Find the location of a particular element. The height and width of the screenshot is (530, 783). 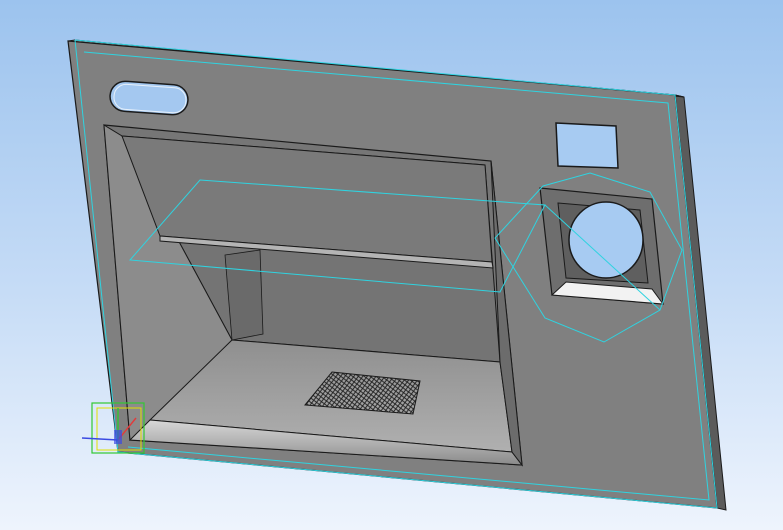

speaker-pocket is located at coordinates (602, 246).